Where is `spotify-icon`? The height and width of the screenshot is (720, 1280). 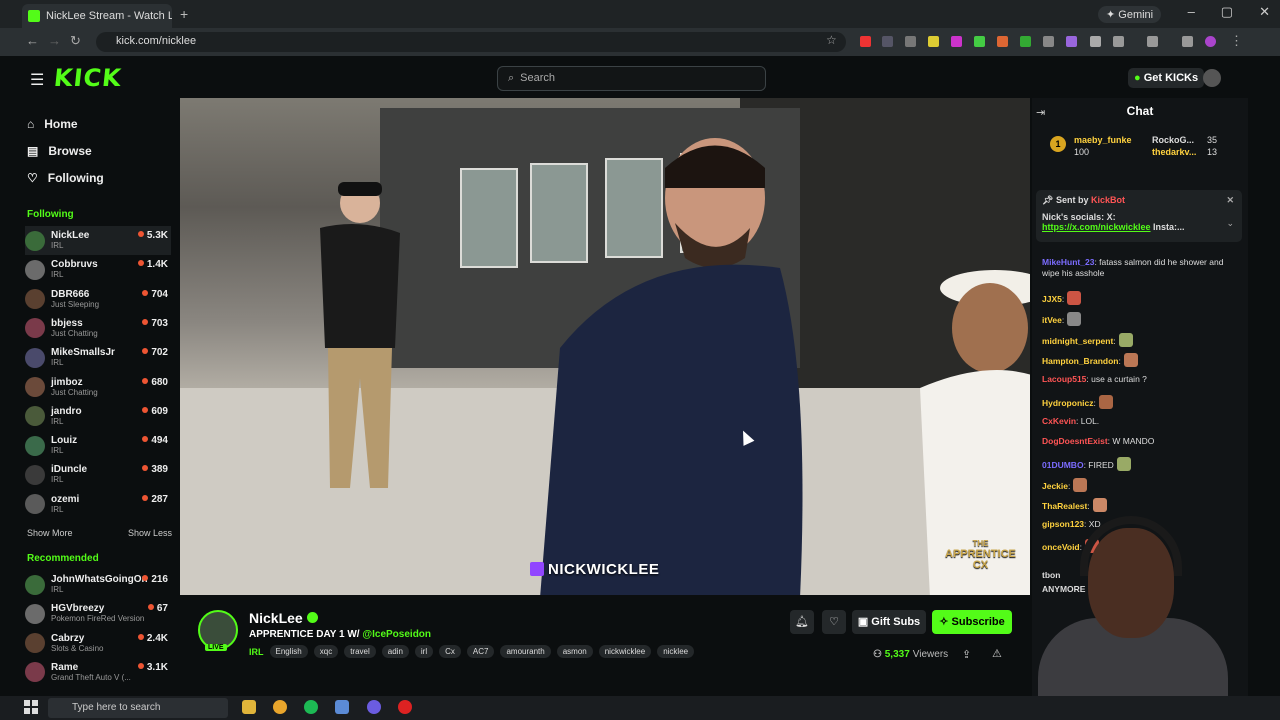
spotify-icon is located at coordinates (311, 707).